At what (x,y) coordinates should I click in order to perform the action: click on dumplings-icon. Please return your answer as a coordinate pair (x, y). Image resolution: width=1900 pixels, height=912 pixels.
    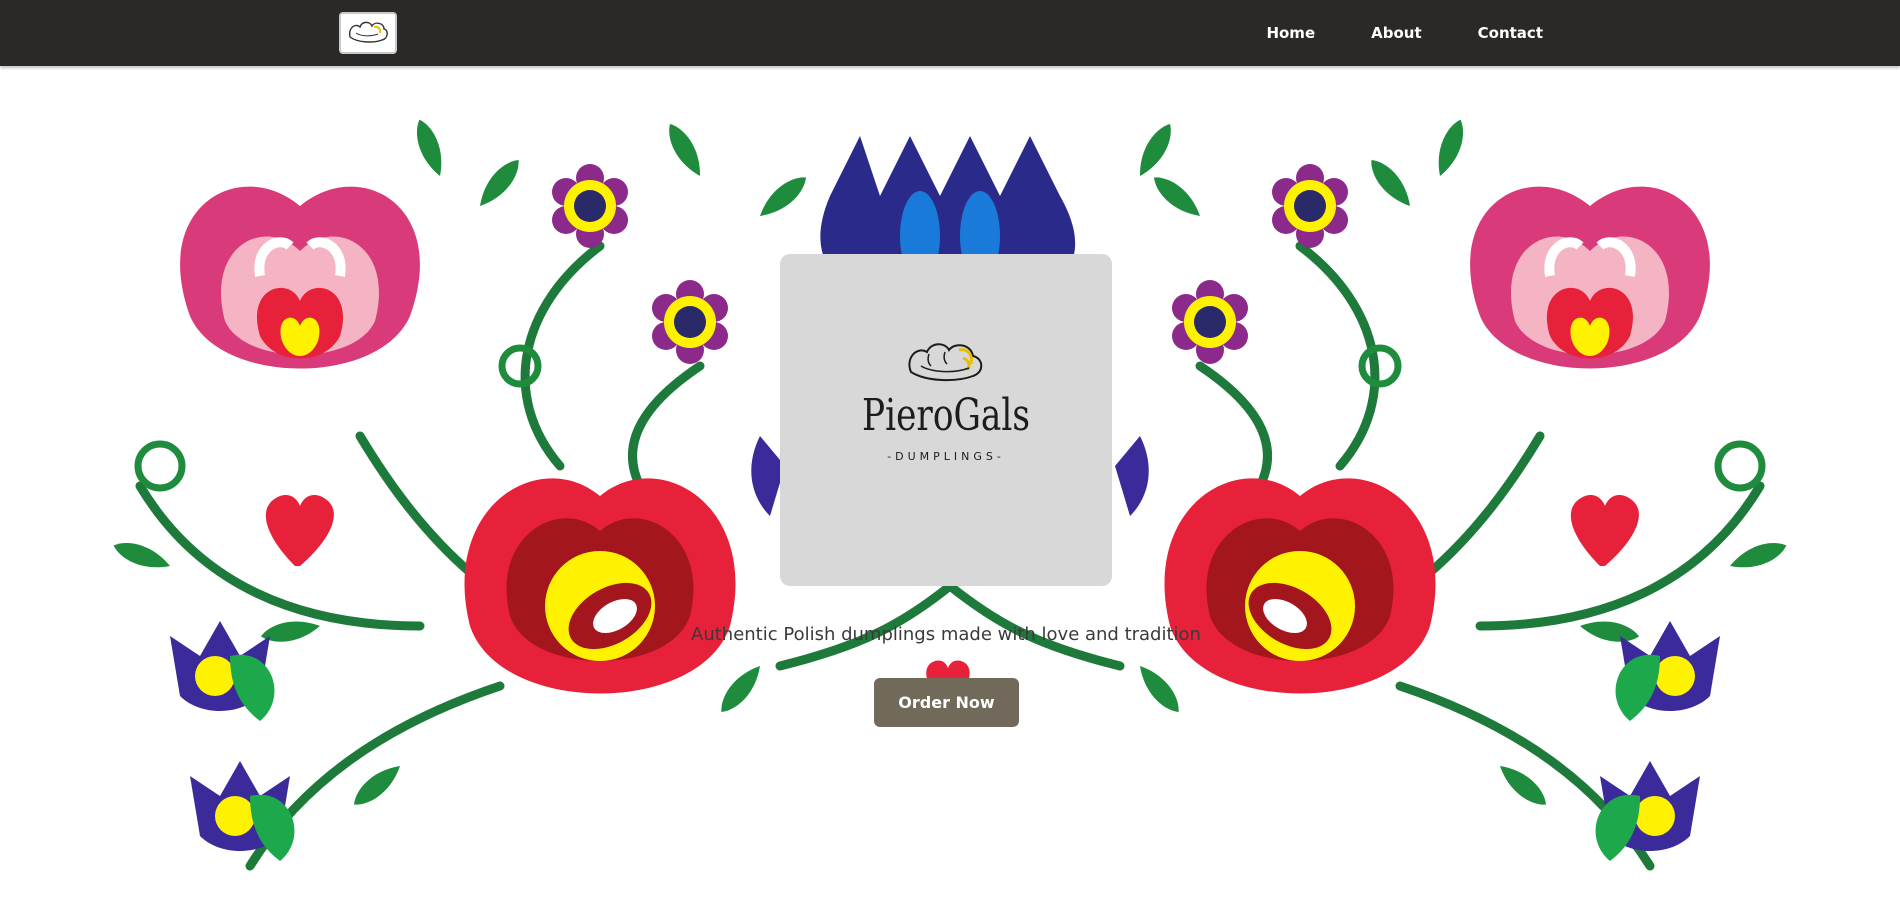
    Looking at the image, I should click on (945, 362).